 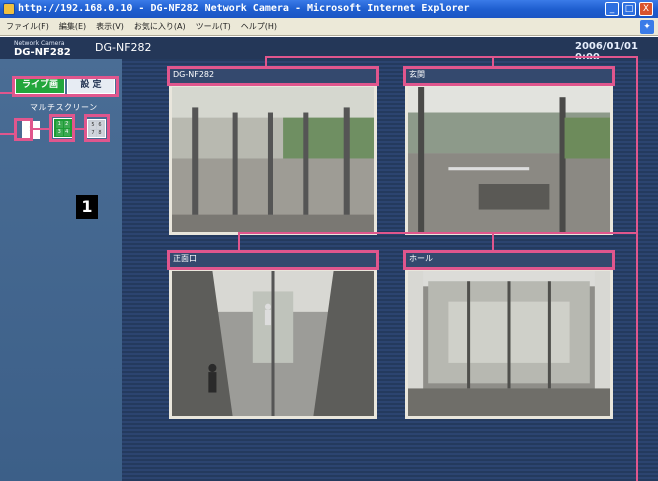 I want to click on menu-favorites: お気に入り(A), so click(x=160, y=26).